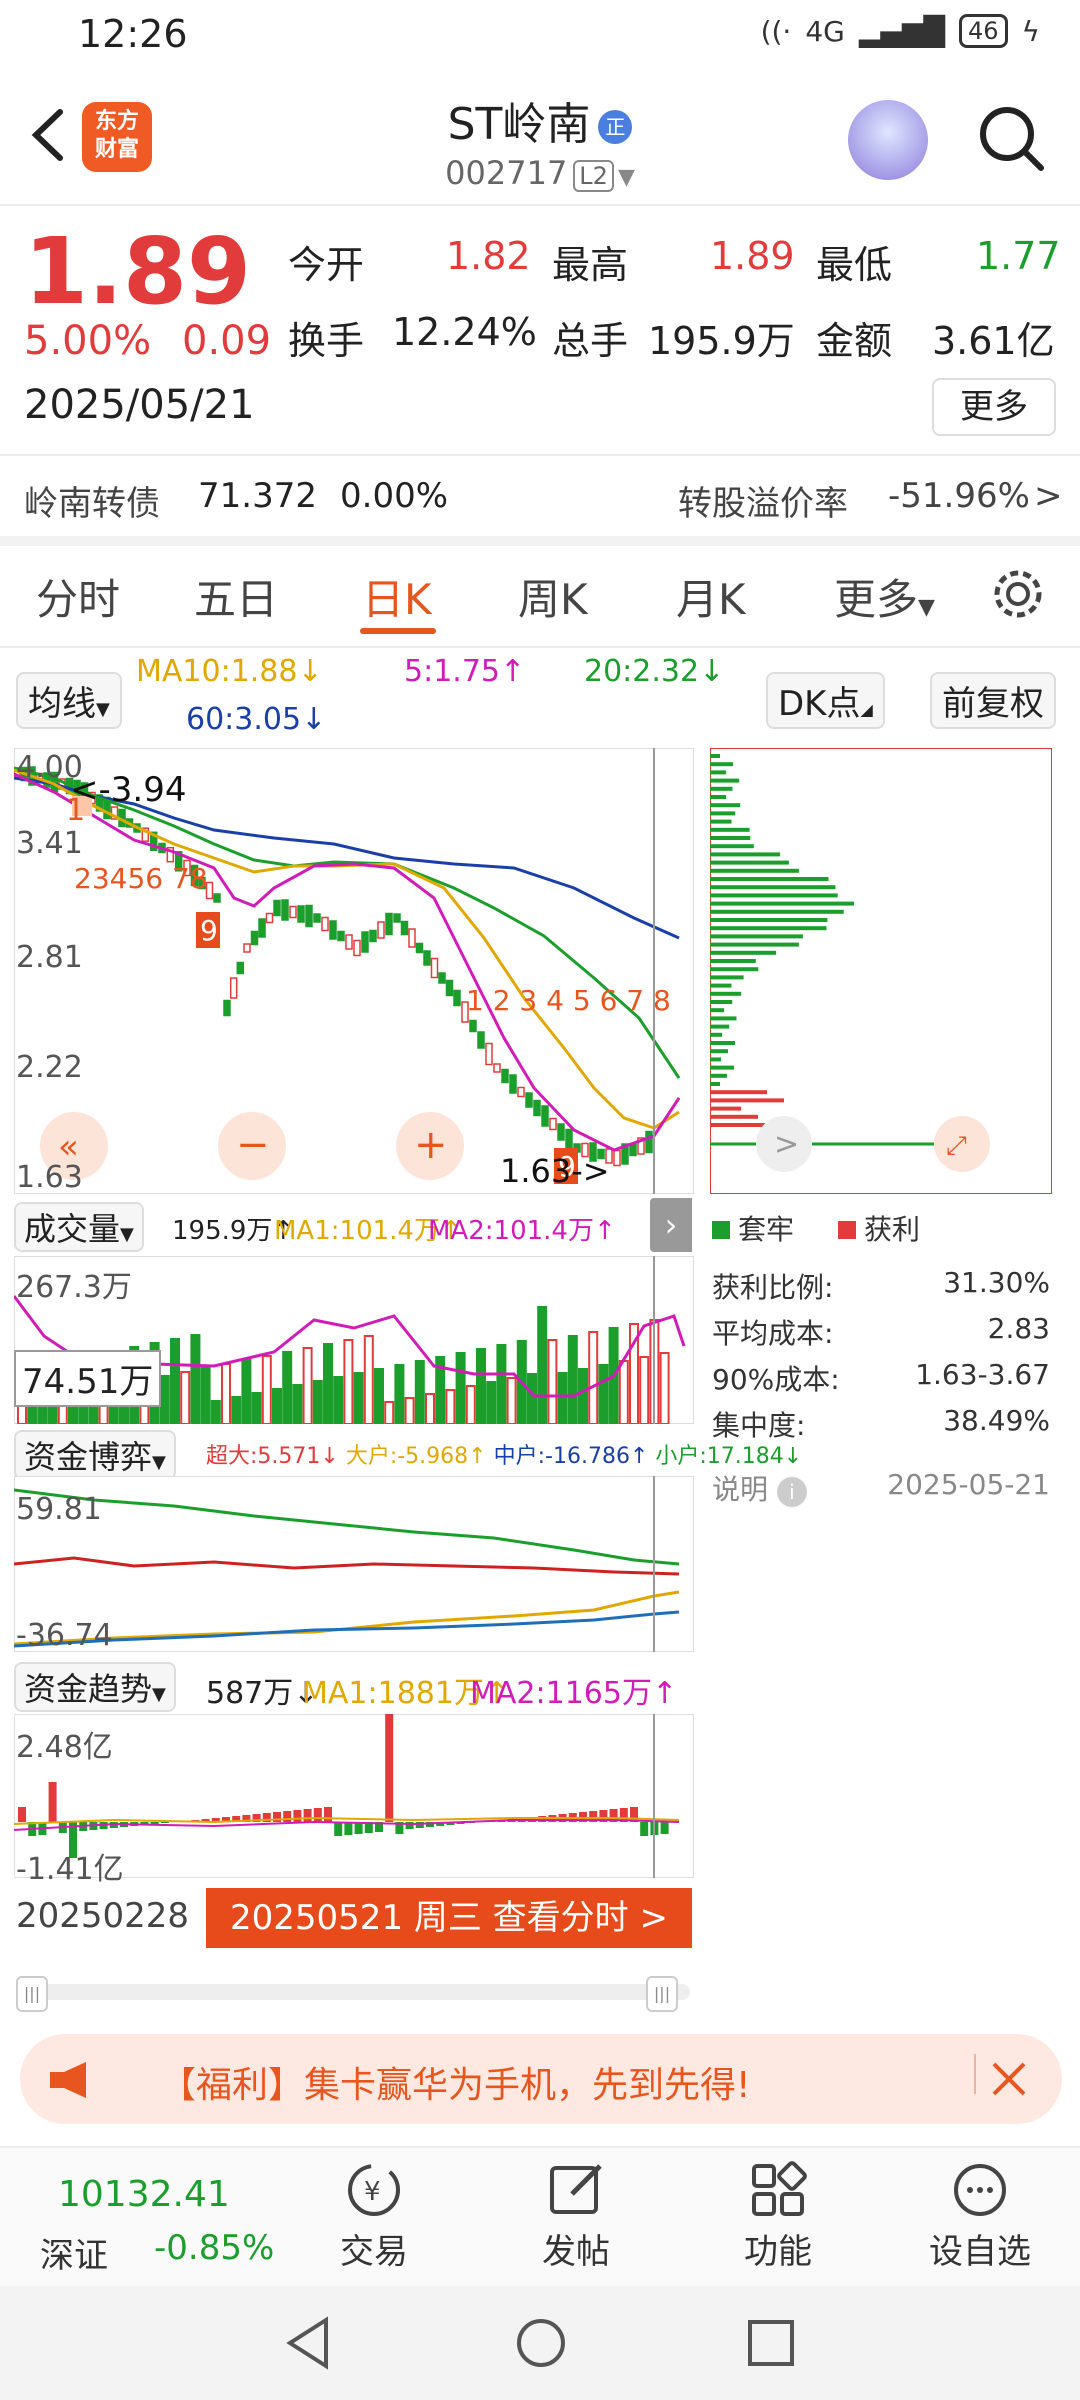 The image size is (1080, 2400). Describe the element at coordinates (993, 700) in the screenshot. I see `adjust-button: 前复权` at that location.